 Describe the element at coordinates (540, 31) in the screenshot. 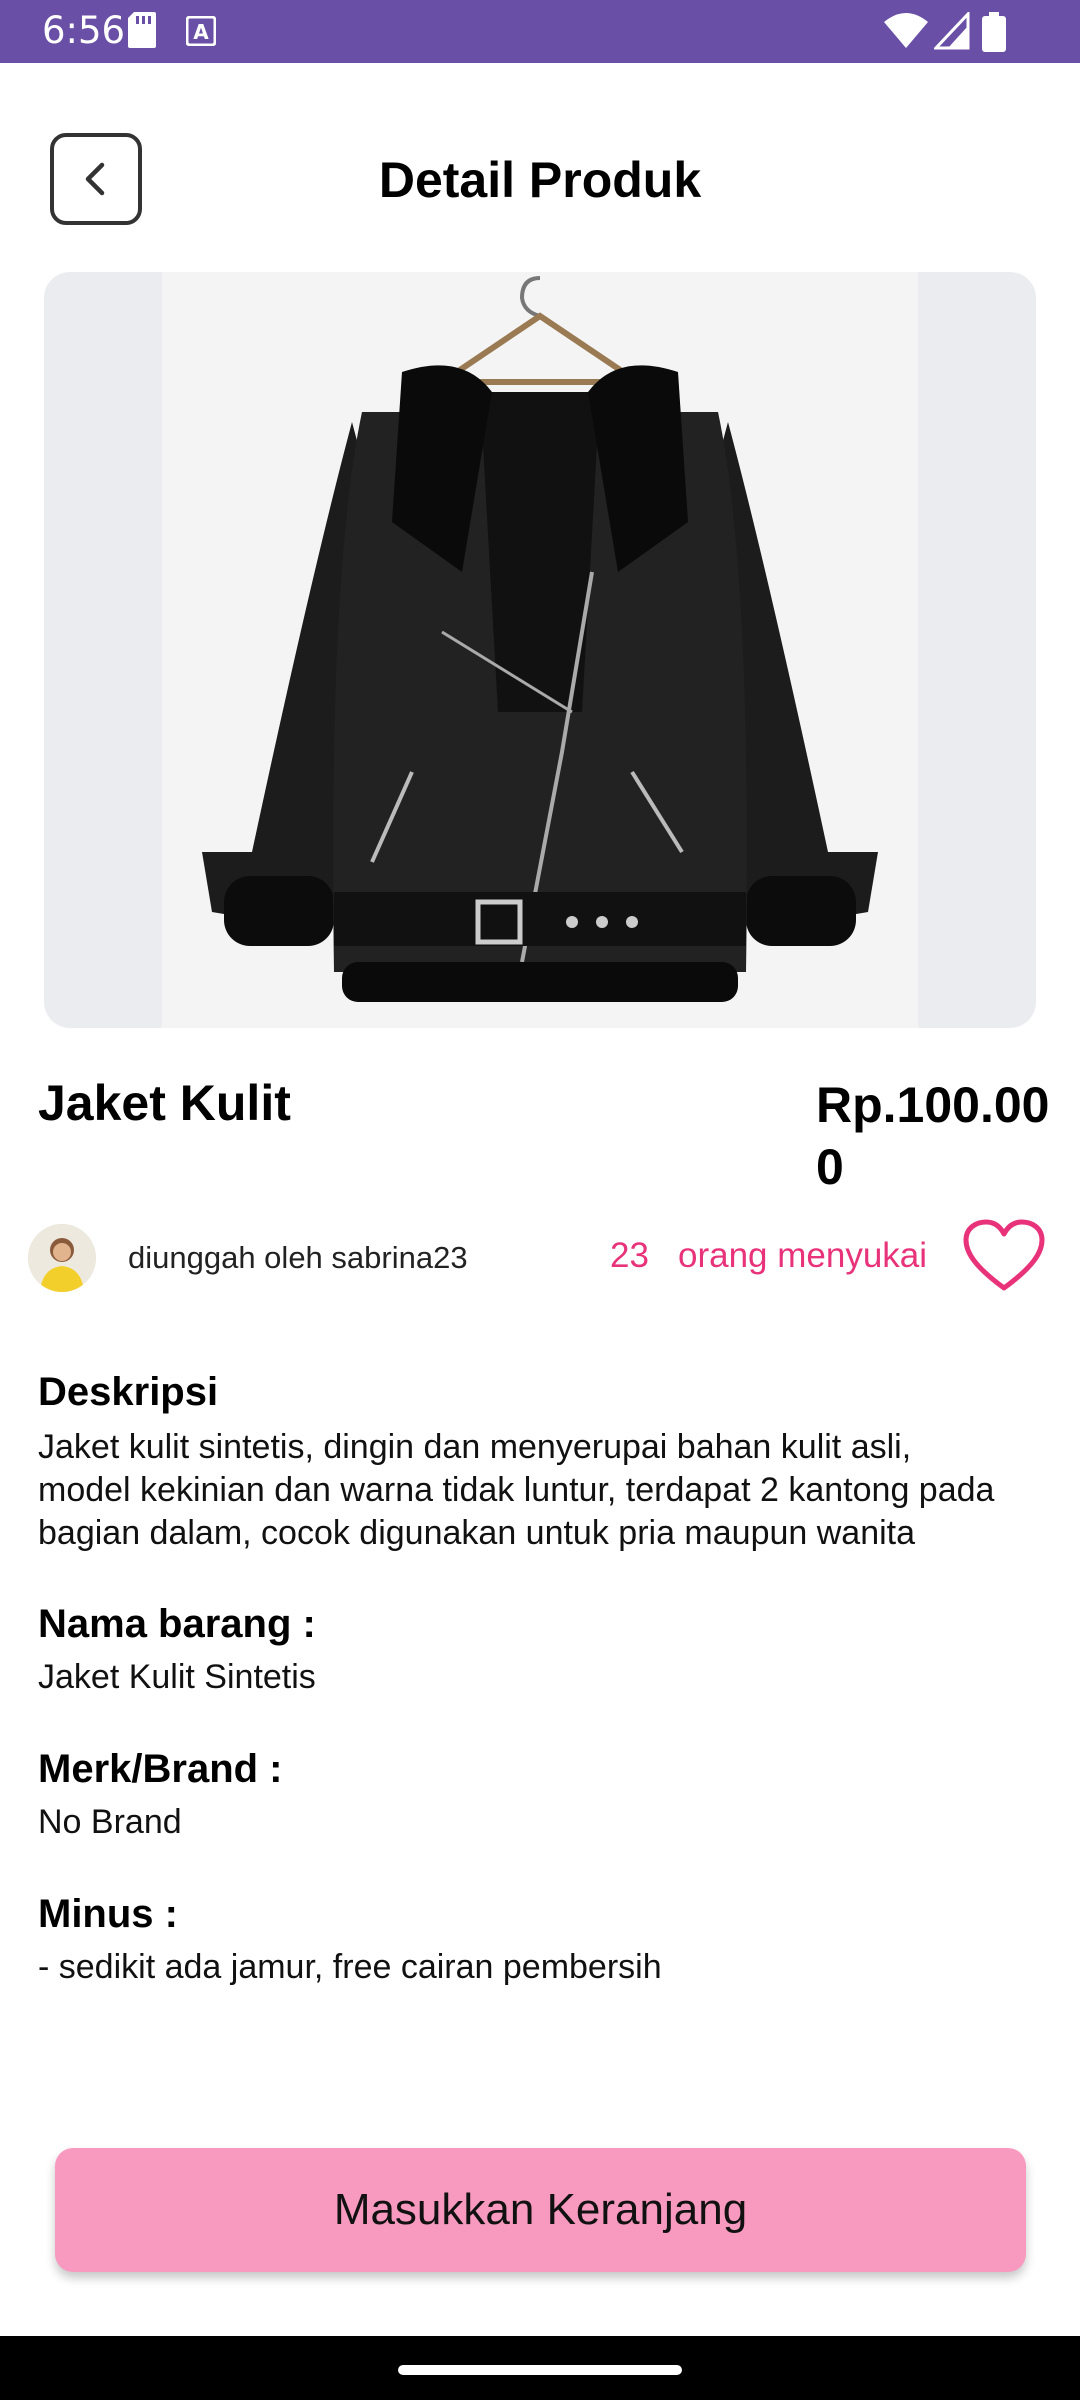

I see `status-bar: 6:56 A` at that location.